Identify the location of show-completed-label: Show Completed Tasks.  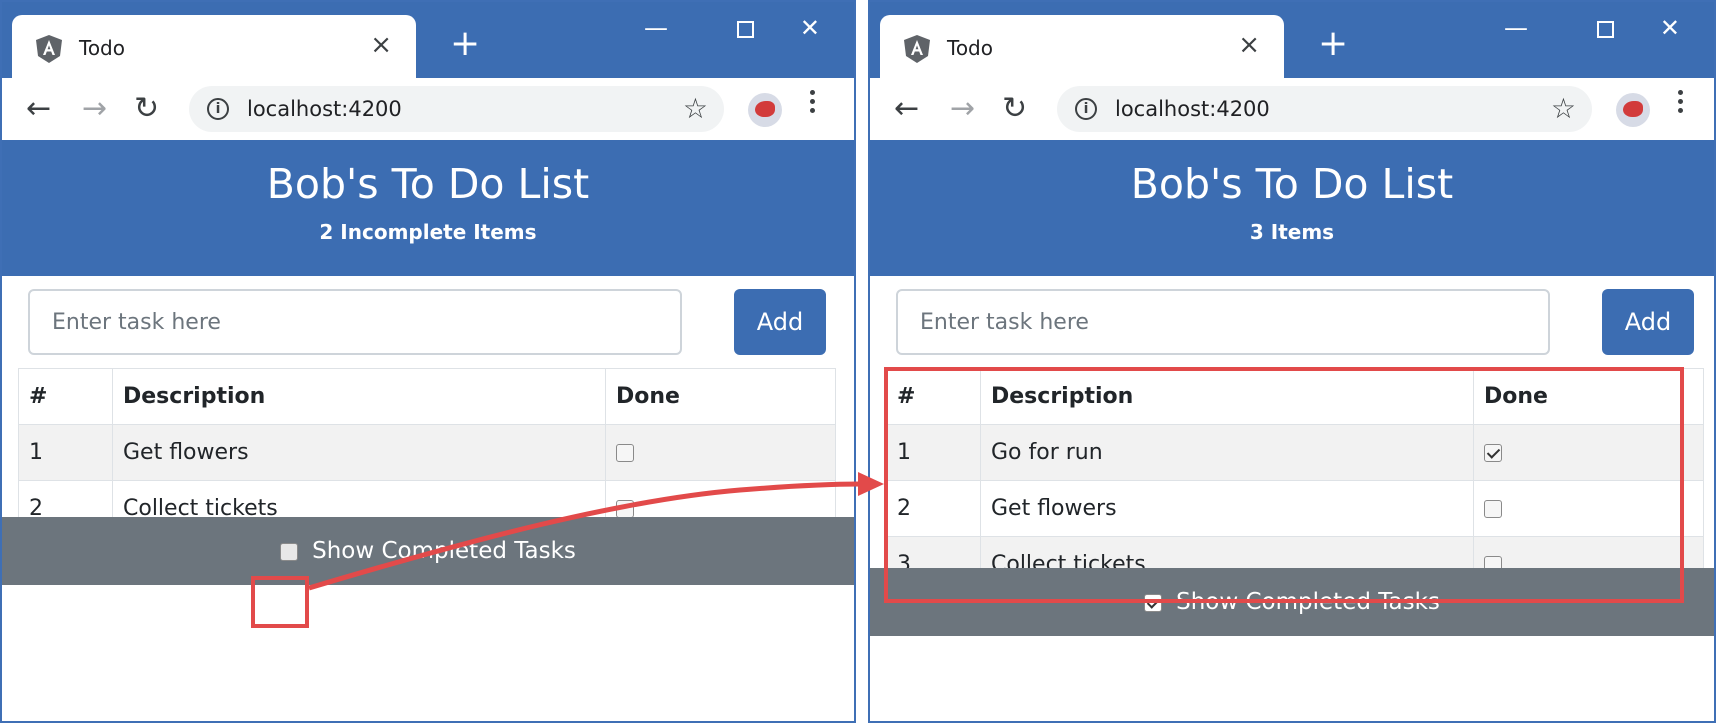
(444, 551).